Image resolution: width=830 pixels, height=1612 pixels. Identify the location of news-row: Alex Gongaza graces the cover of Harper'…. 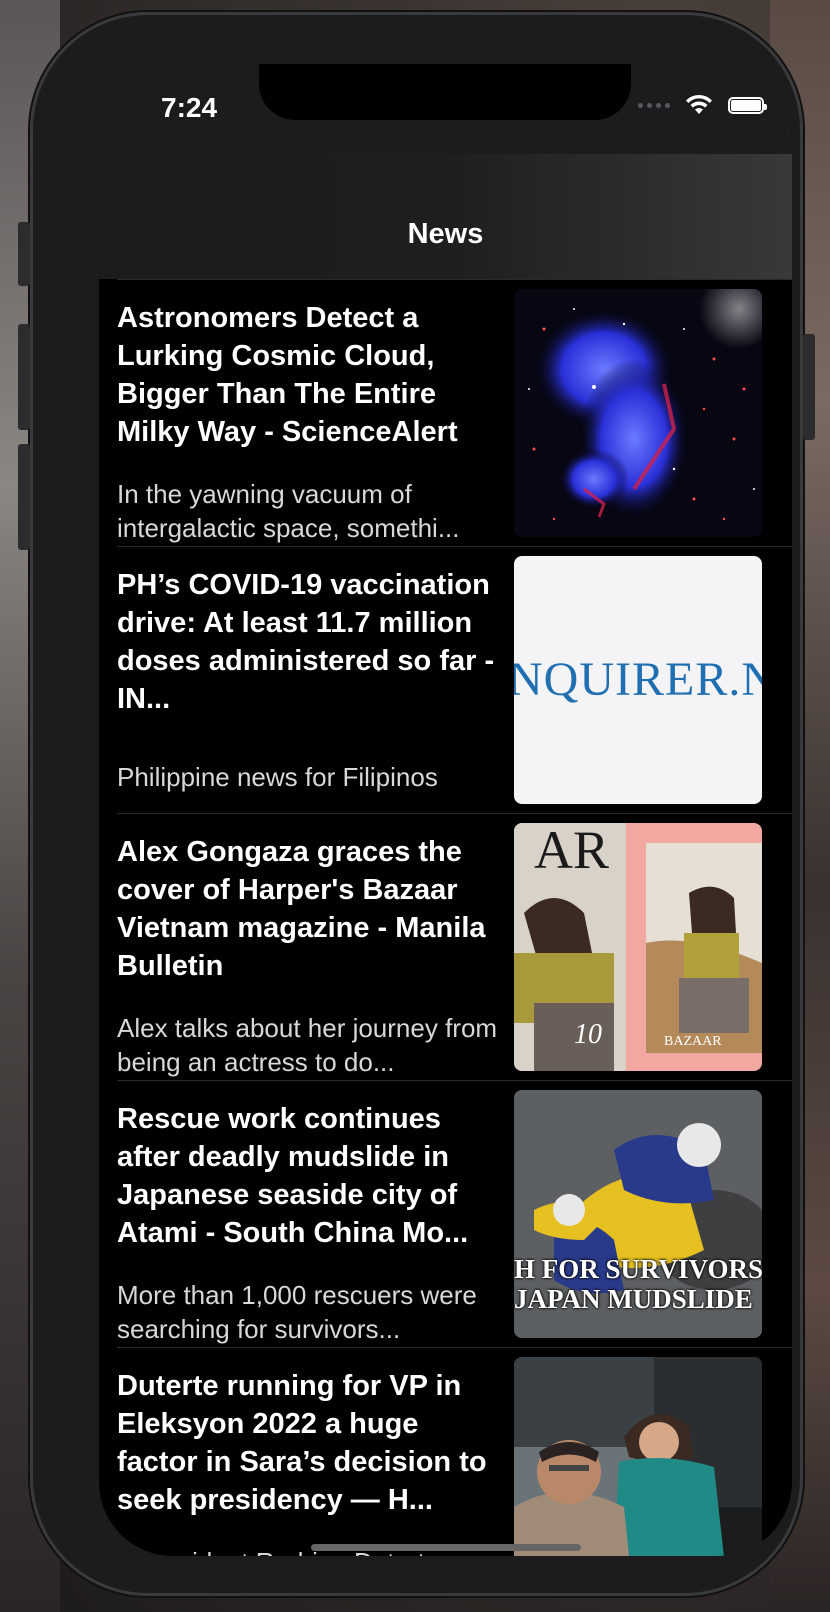
(445, 947).